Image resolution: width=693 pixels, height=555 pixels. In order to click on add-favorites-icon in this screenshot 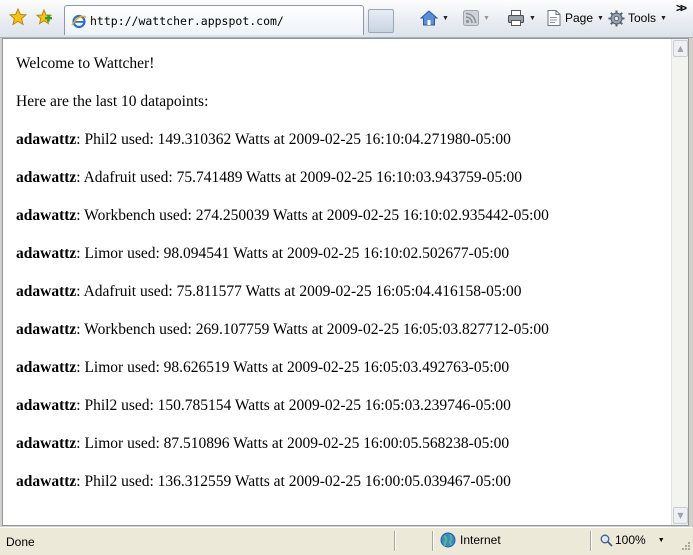, I will do `click(44, 17)`.